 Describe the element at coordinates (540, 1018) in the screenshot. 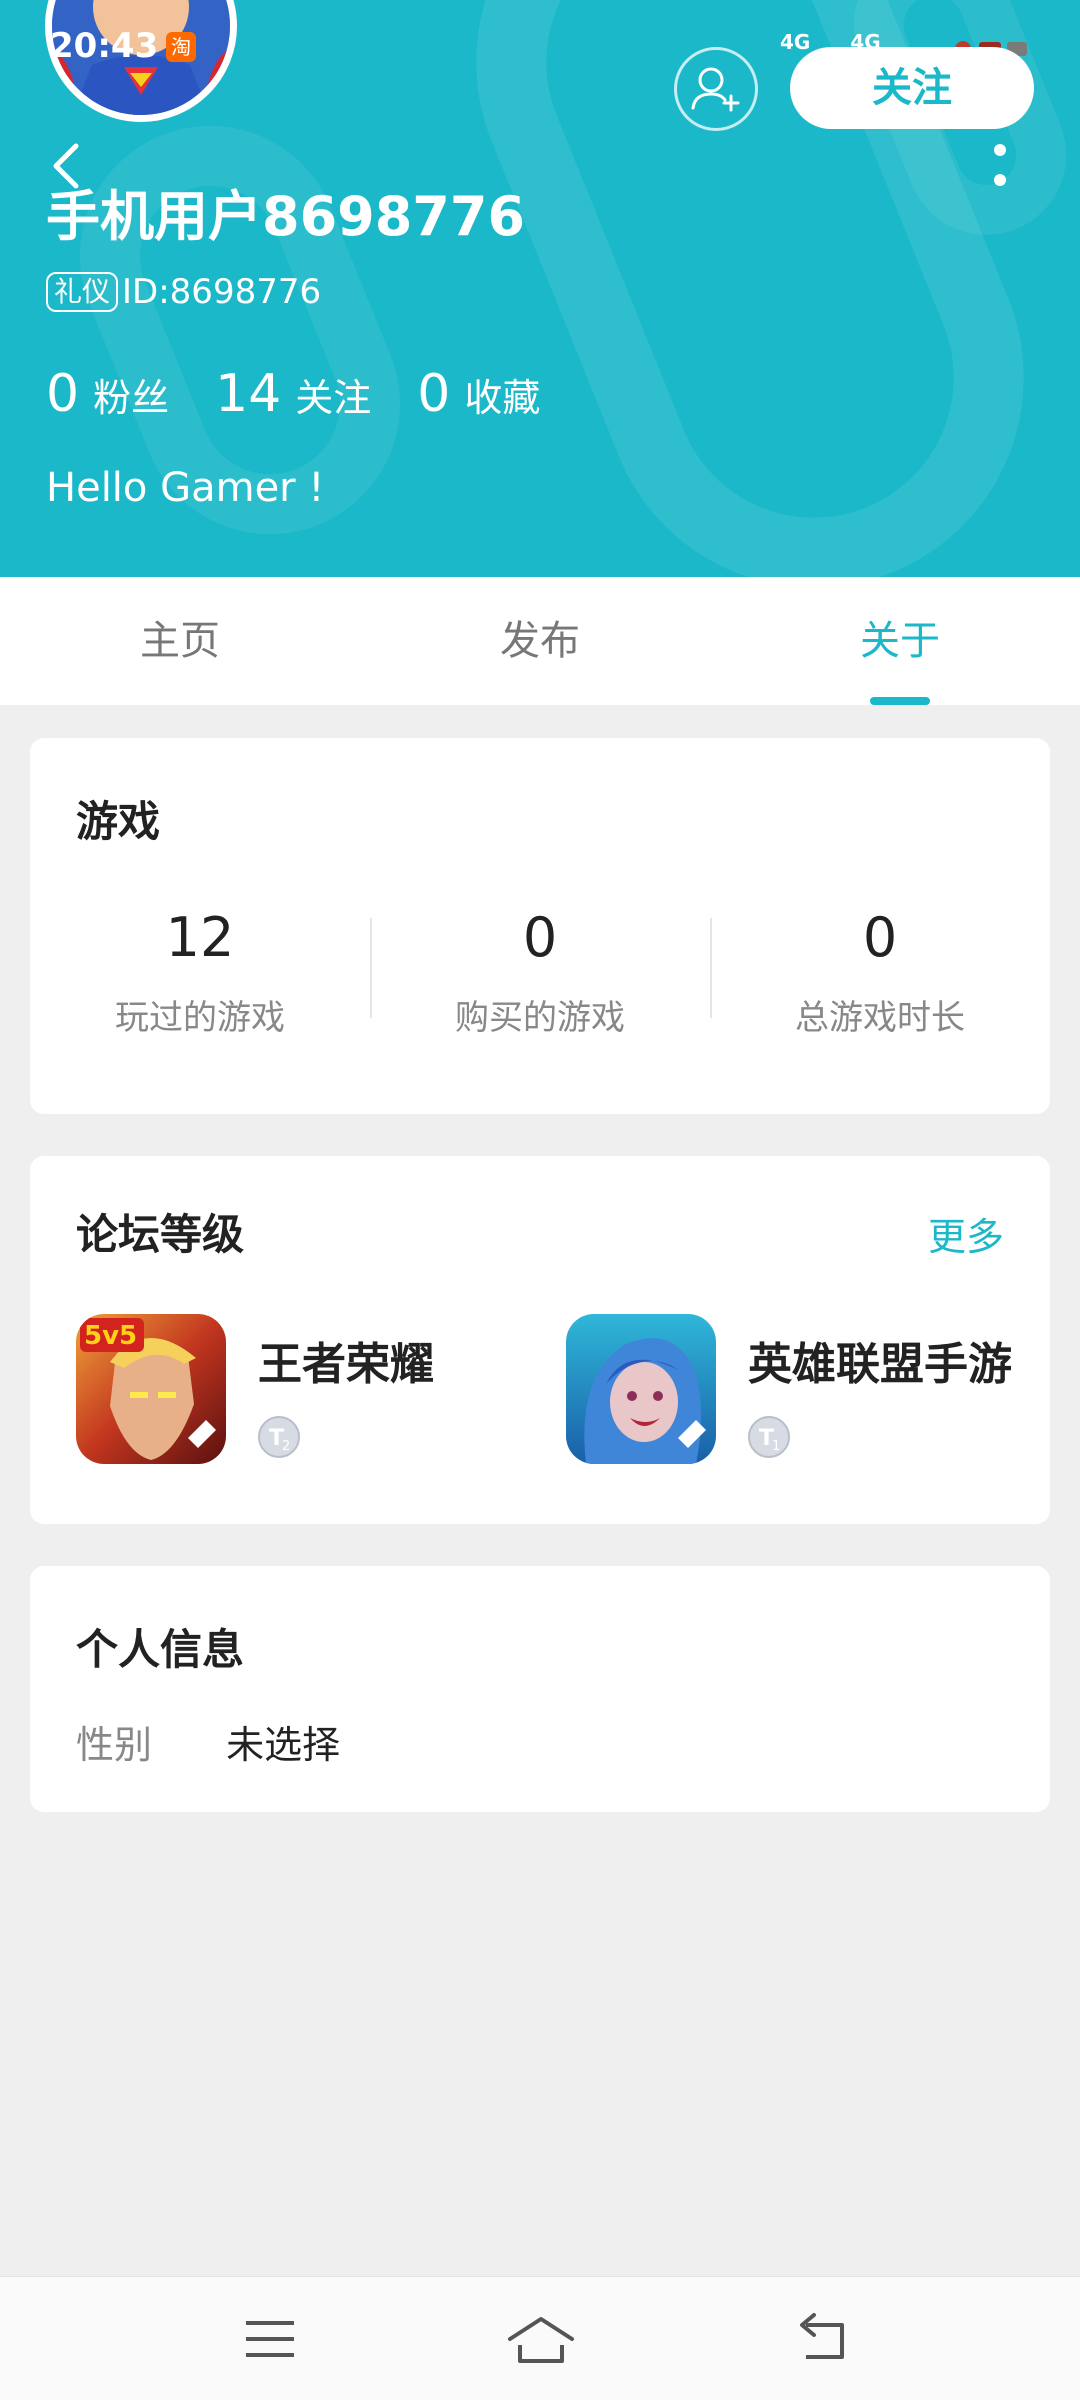

I see `purchased-games-label: 购买的游戏` at that location.